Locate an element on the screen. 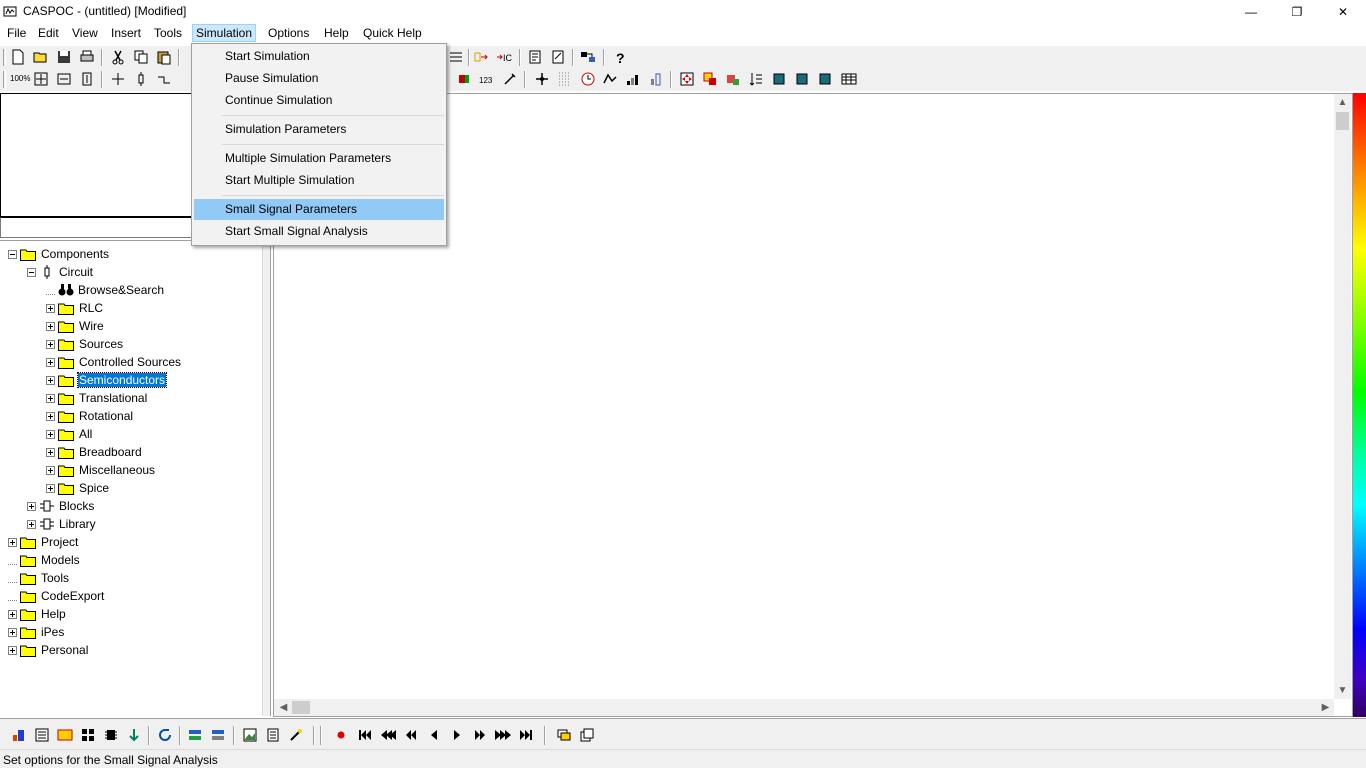  move-icon is located at coordinates (687, 79).